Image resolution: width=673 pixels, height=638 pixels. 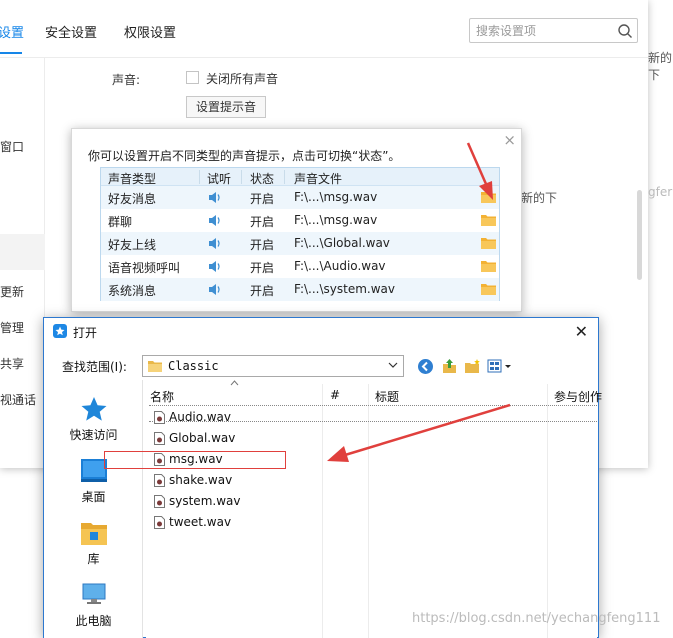 What do you see at coordinates (85, 333) in the screenshot?
I see `dialog-title: 打开` at bounding box center [85, 333].